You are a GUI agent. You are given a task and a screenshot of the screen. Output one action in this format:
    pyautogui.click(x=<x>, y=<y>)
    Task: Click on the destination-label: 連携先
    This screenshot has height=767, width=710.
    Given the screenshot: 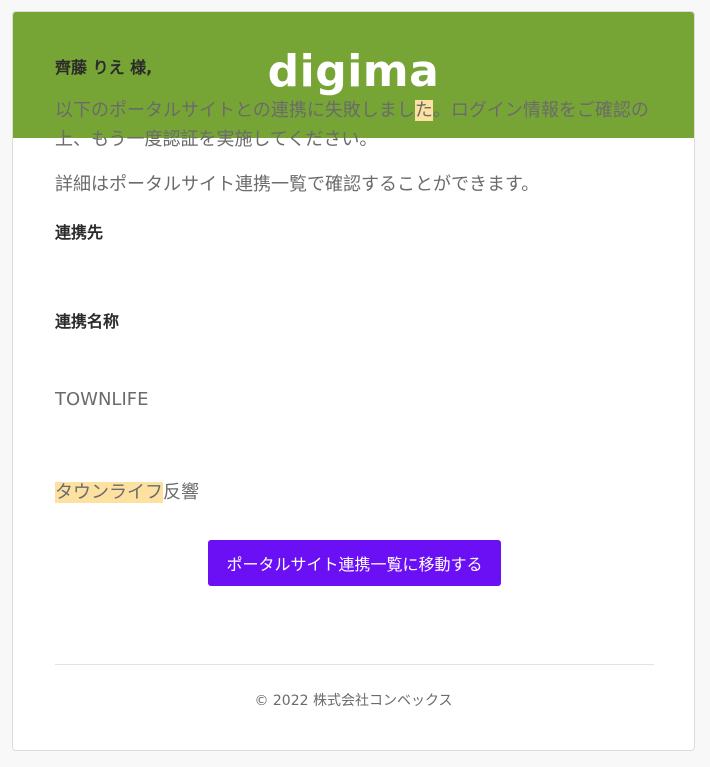 What is the action you would take?
    pyautogui.click(x=79, y=232)
    